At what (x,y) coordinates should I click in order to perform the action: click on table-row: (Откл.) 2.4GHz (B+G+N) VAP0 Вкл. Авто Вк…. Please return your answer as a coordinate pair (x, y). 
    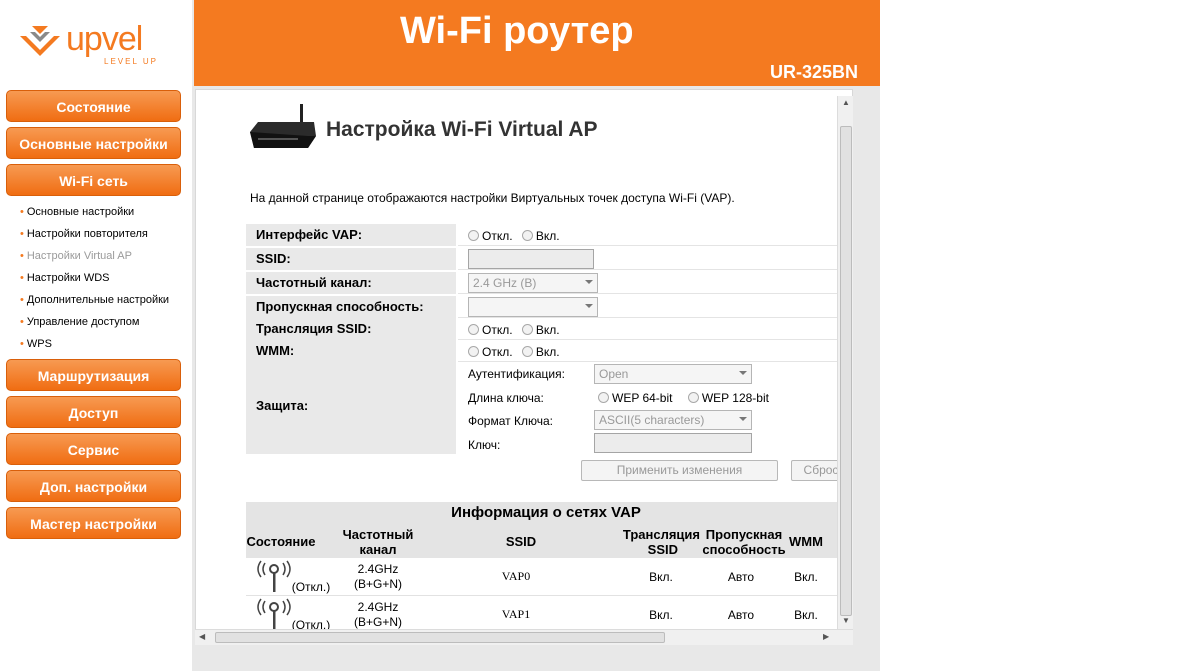
    Looking at the image, I should click on (546, 577).